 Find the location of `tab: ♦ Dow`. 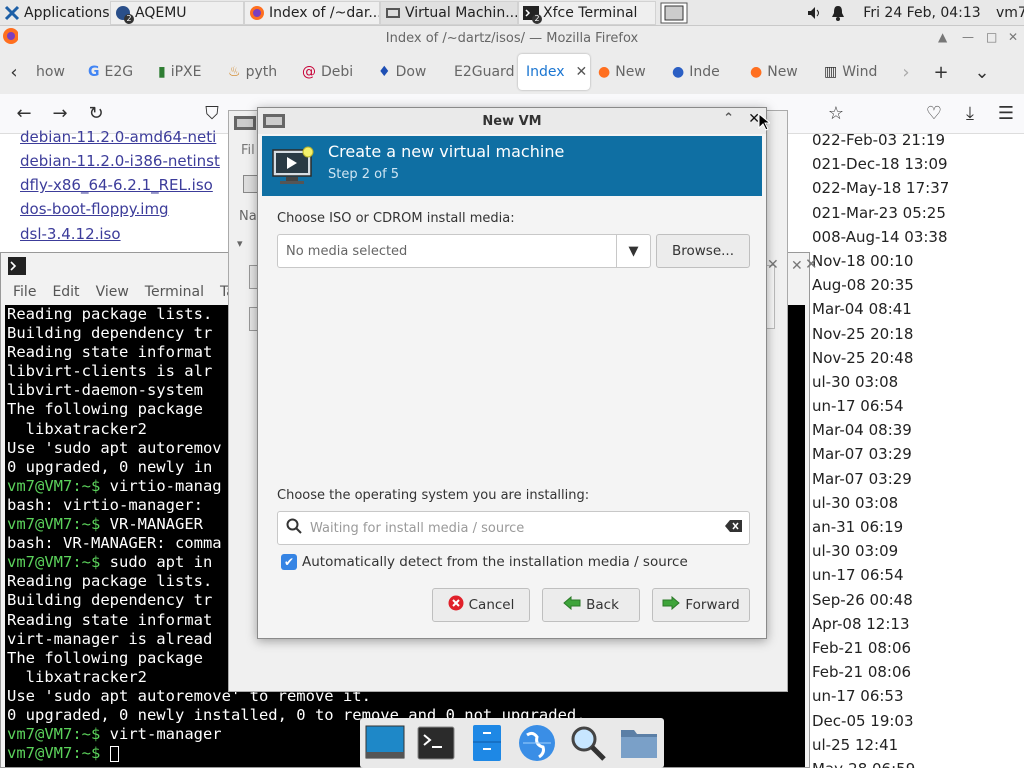

tab: ♦ Dow is located at coordinates (408, 72).